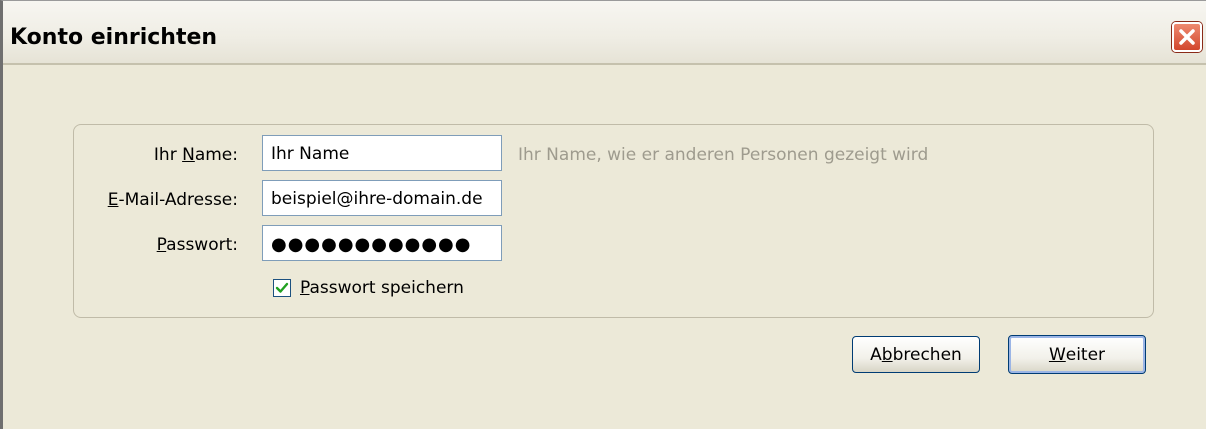 The height and width of the screenshot is (429, 1206). Describe the element at coordinates (382, 153) in the screenshot. I see `name-input: Ihr Name` at that location.